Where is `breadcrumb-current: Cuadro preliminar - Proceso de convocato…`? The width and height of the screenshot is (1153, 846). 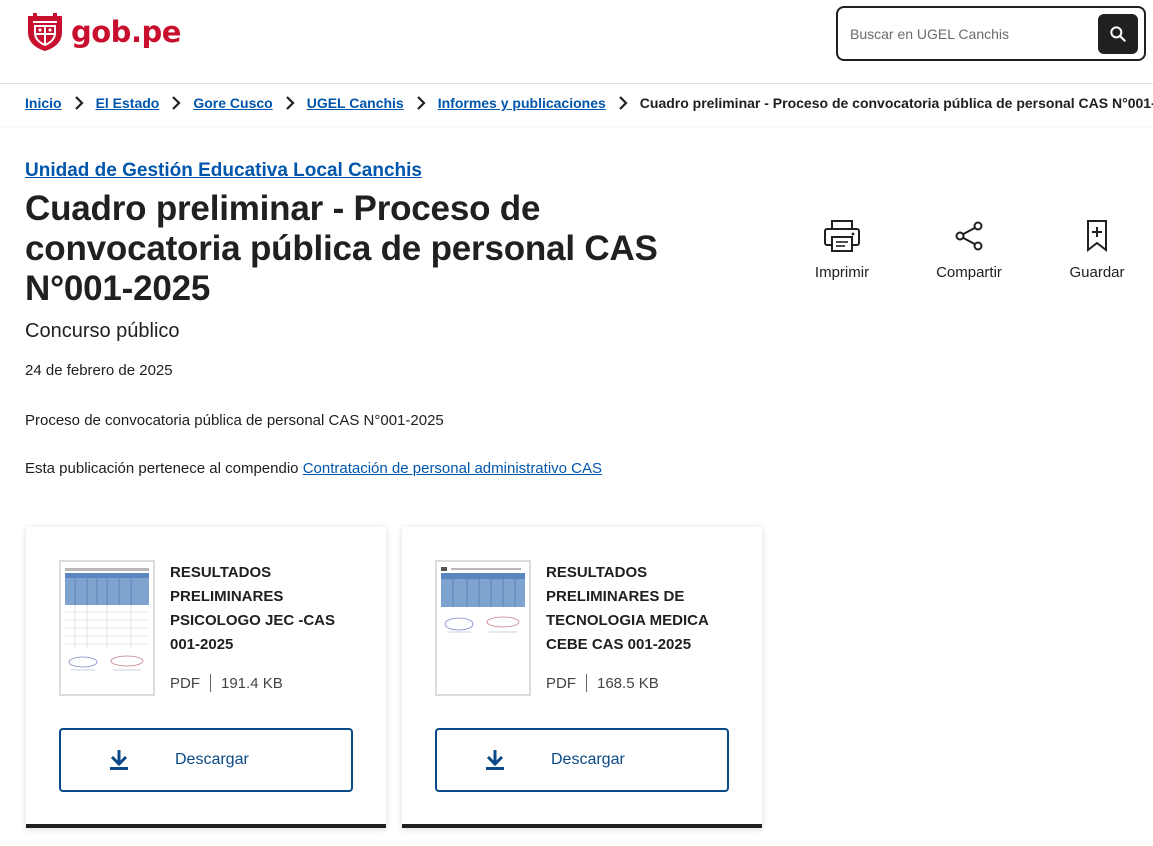
breadcrumb-current: Cuadro preliminar - Proceso de convocato… is located at coordinates (896, 103).